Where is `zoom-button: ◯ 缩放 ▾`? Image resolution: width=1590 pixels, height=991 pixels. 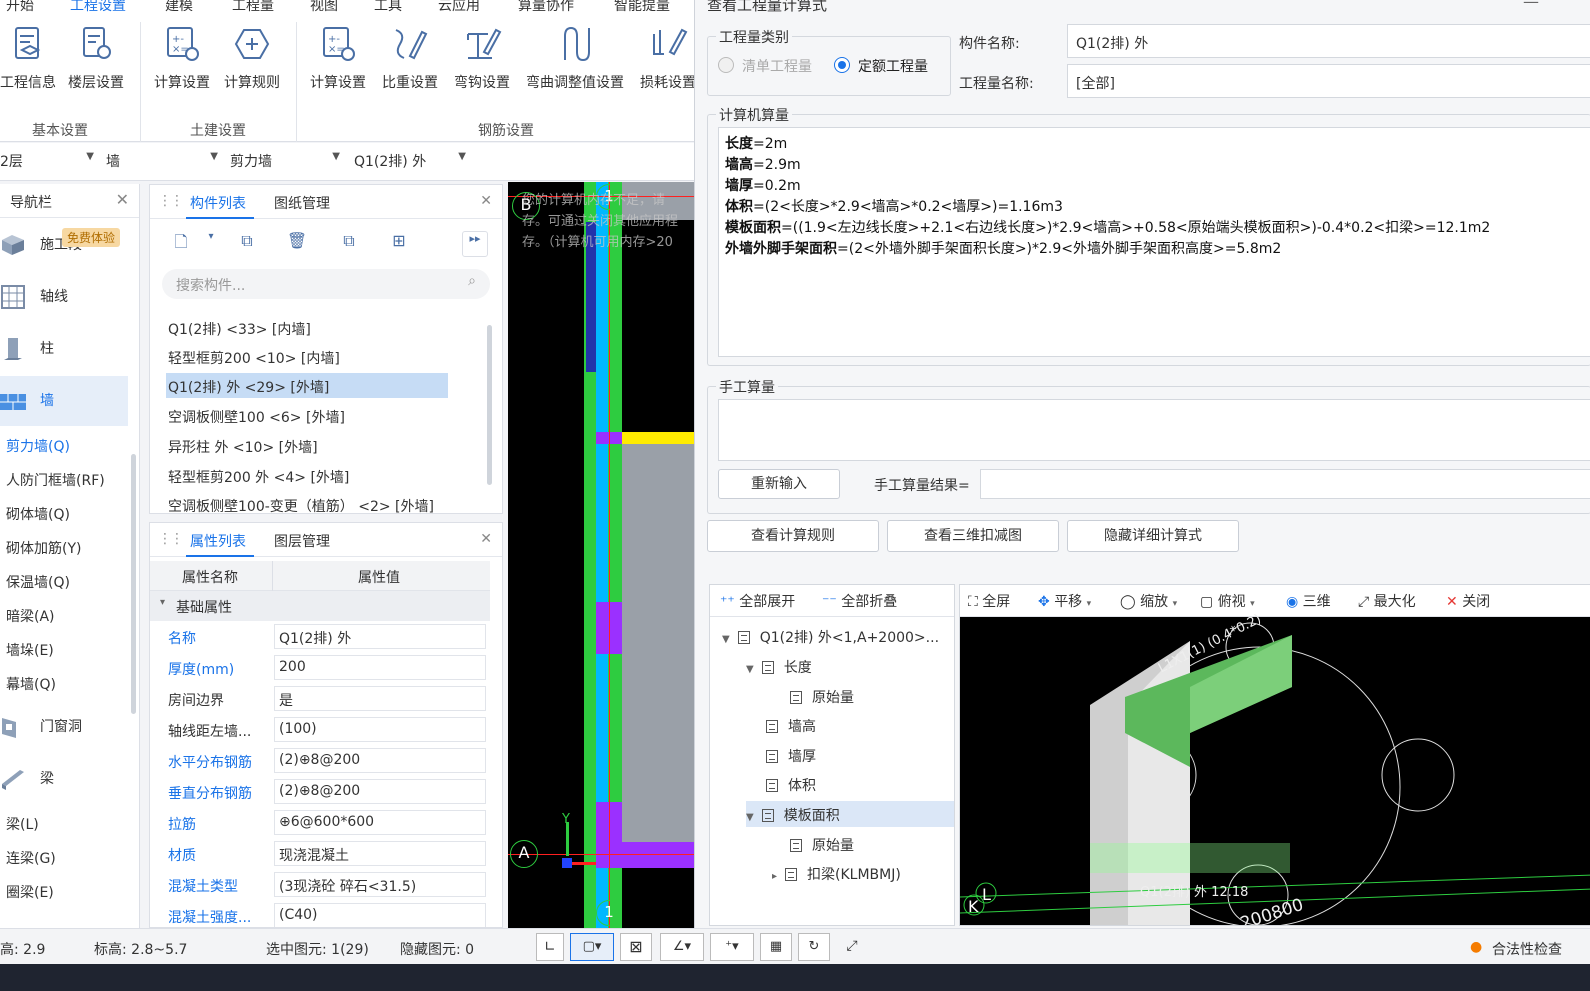
zoom-button: ◯ 缩放 ▾ is located at coordinates (1148, 601).